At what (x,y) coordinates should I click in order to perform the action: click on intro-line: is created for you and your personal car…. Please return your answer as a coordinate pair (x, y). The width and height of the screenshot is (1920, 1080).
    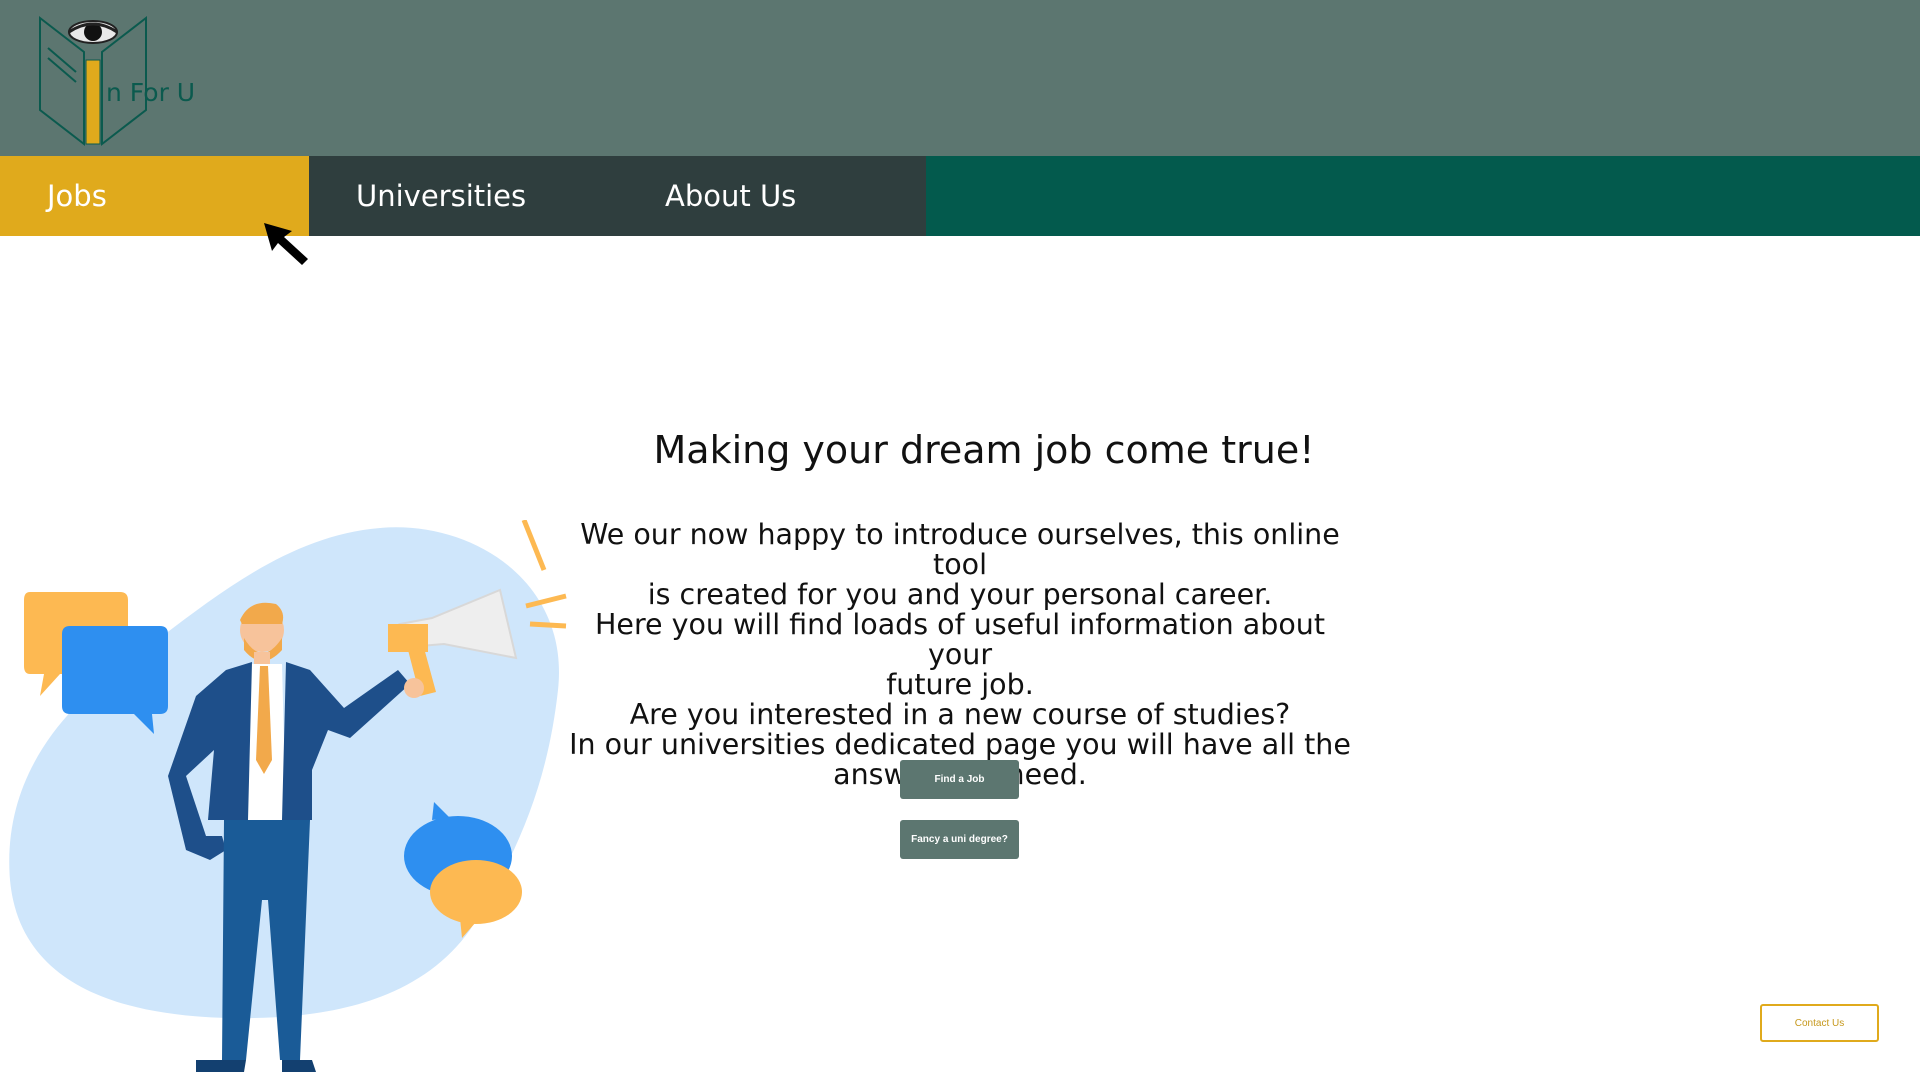
    Looking at the image, I should click on (960, 594).